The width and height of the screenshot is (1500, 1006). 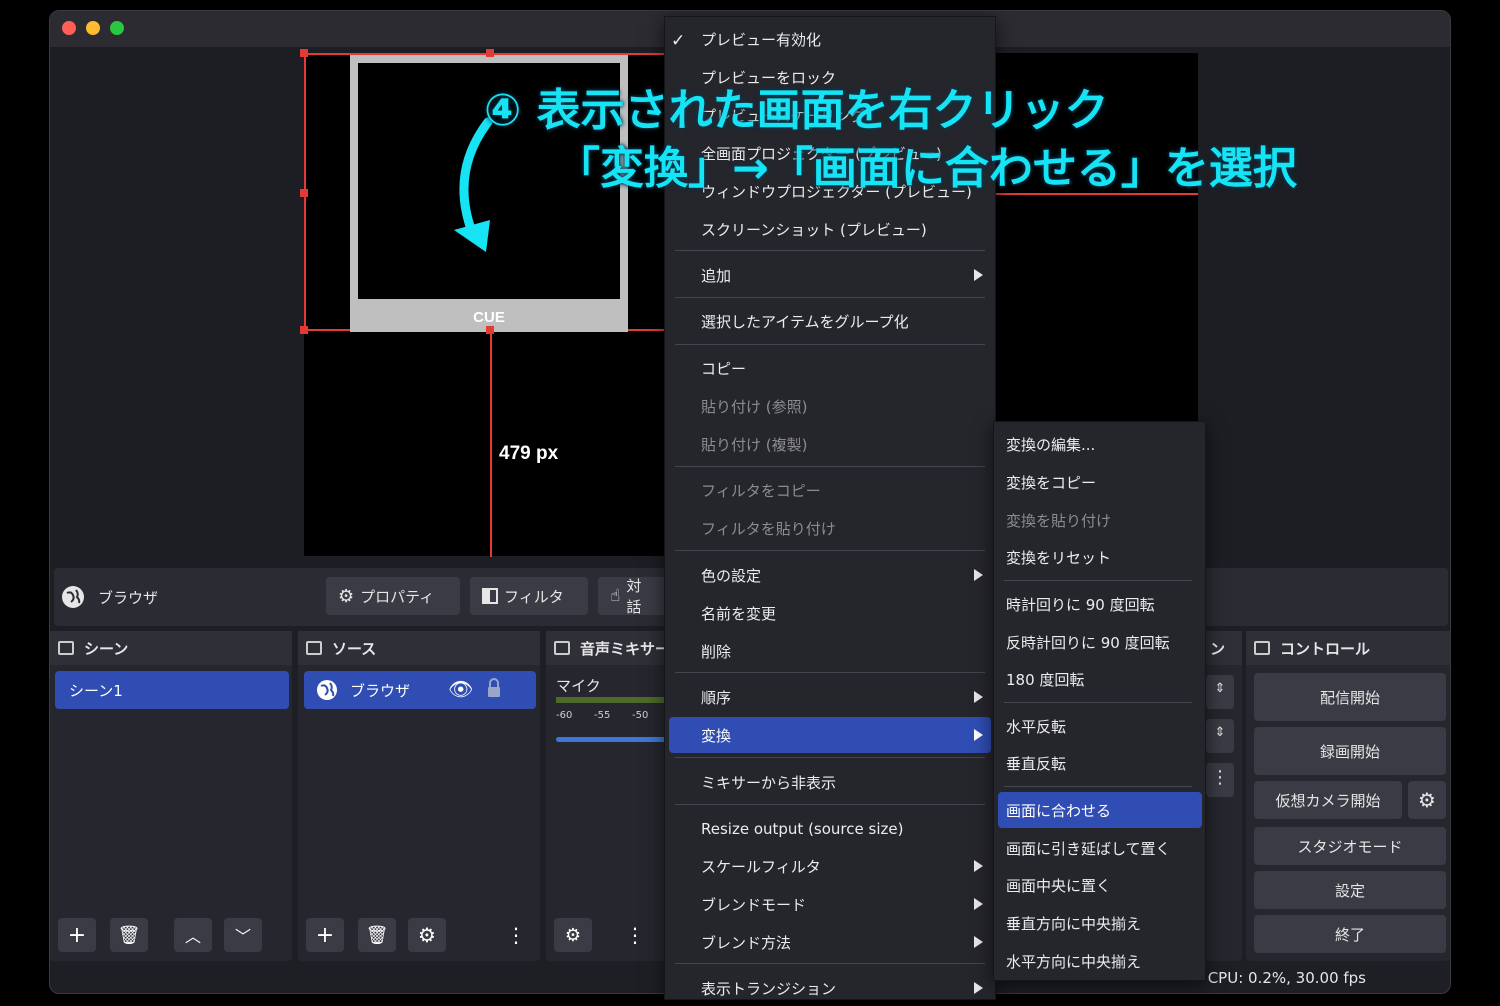 What do you see at coordinates (830, 942) in the screenshot?
I see `context-menu-item: ブレンド方法` at bounding box center [830, 942].